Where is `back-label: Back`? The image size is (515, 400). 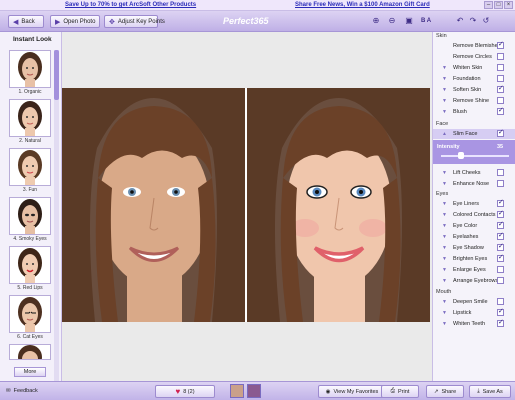 back-label: Back is located at coordinates (28, 21).